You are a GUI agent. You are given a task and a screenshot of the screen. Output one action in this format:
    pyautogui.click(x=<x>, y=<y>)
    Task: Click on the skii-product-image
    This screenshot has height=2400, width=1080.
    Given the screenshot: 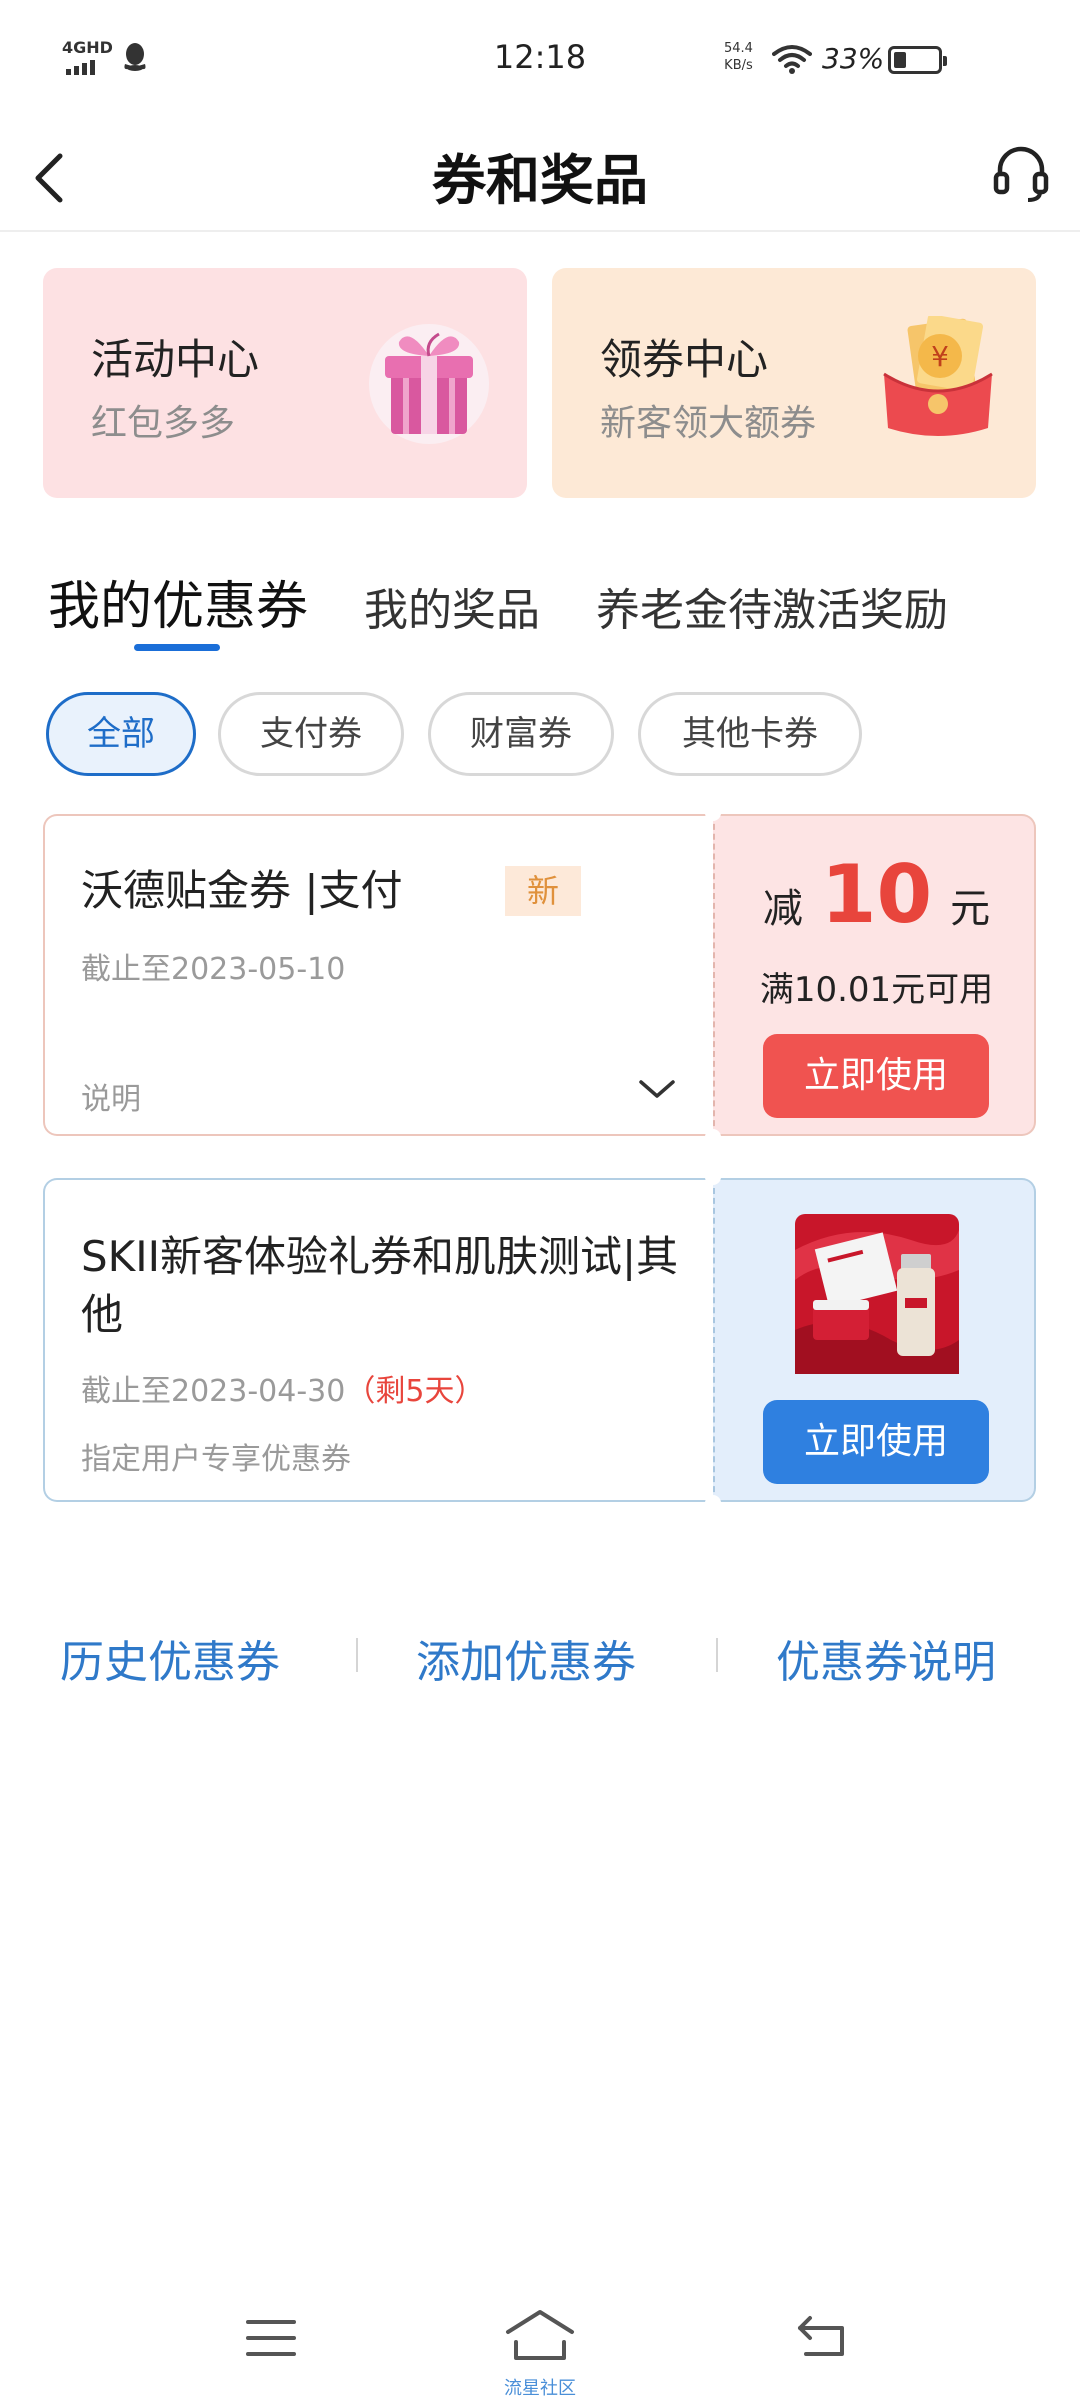 What is the action you would take?
    pyautogui.click(x=877, y=1294)
    